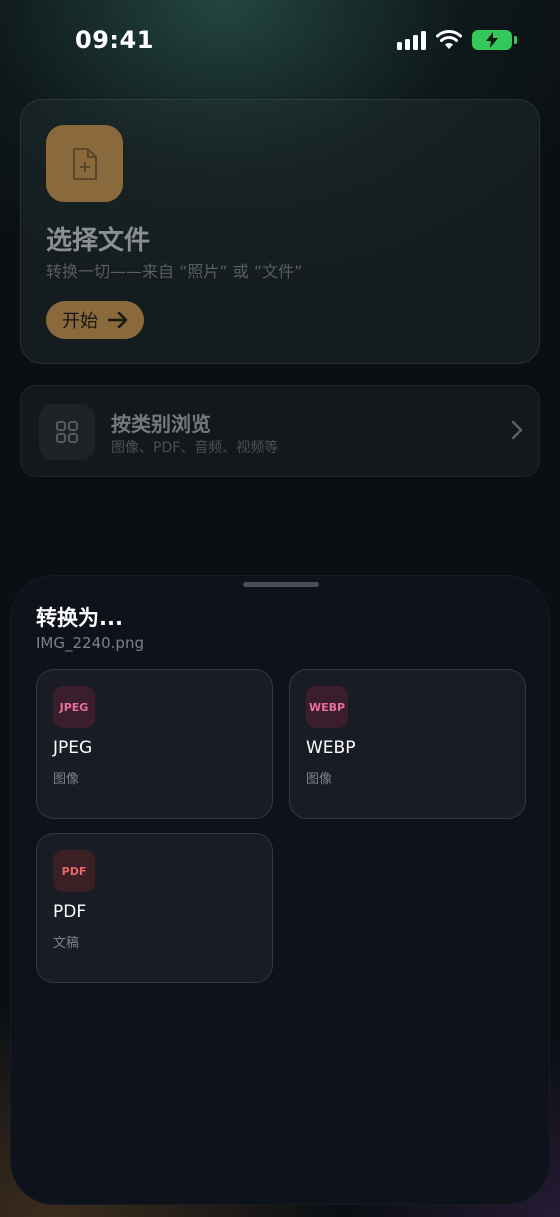 Image resolution: width=560 pixels, height=1217 pixels. What do you see at coordinates (66, 943) in the screenshot?
I see `format-category: 文稿` at bounding box center [66, 943].